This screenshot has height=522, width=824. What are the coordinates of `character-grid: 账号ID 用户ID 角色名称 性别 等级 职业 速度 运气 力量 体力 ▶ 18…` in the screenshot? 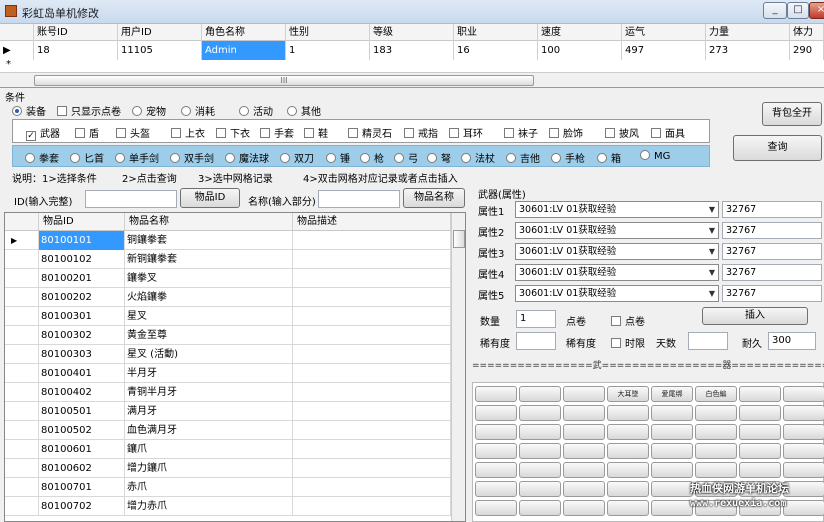 It's located at (412, 56).